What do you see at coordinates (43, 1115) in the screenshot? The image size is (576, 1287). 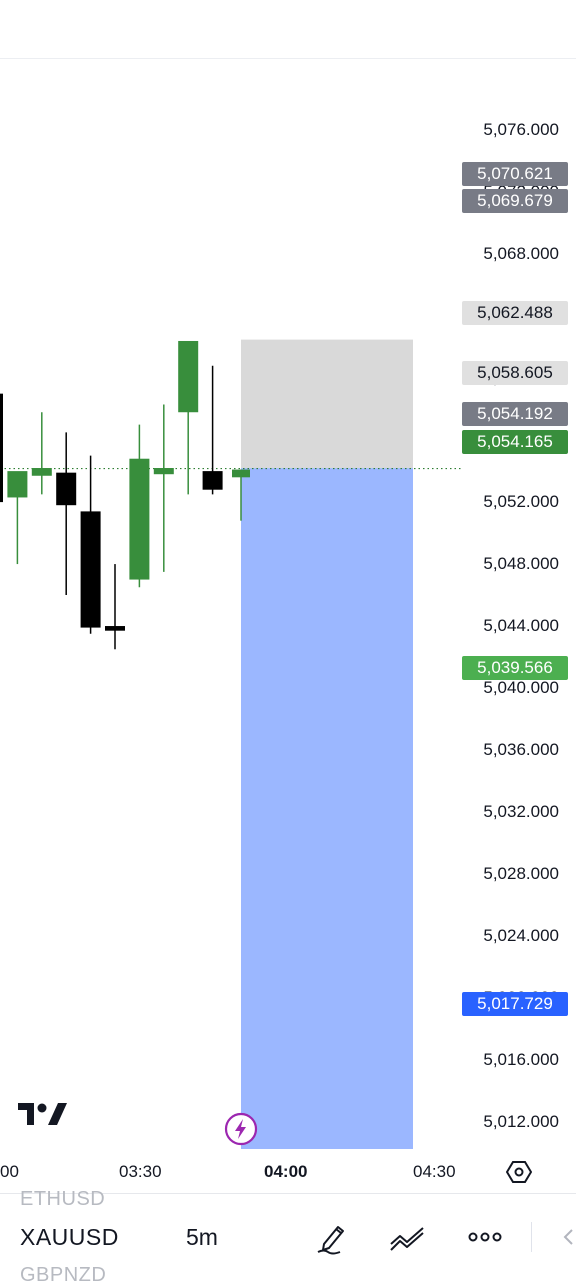 I see `tradingview-logo` at bounding box center [43, 1115].